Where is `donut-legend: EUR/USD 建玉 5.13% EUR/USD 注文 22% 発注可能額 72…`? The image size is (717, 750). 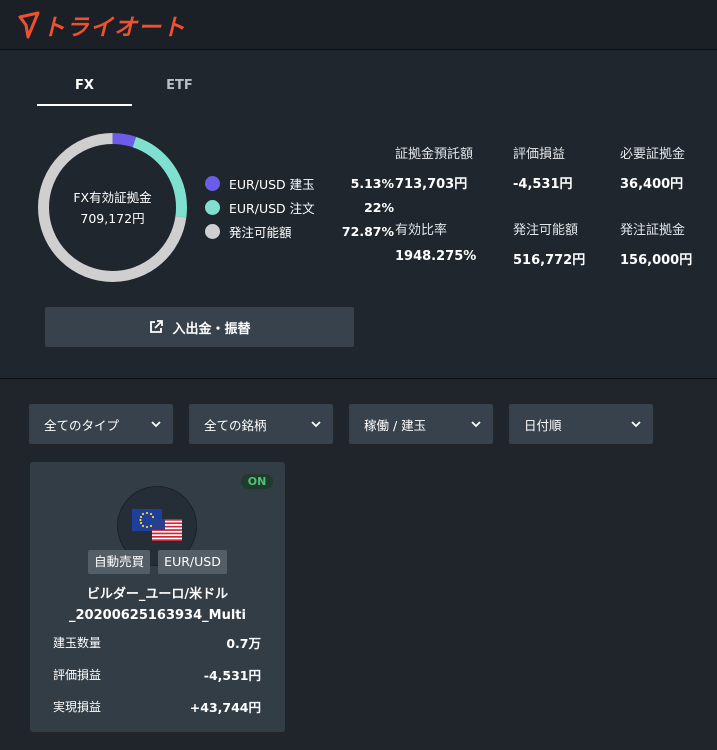 donut-legend: EUR/USD 建玉 5.13% EUR/USD 注文 22% 発注可能額 72… is located at coordinates (299, 207).